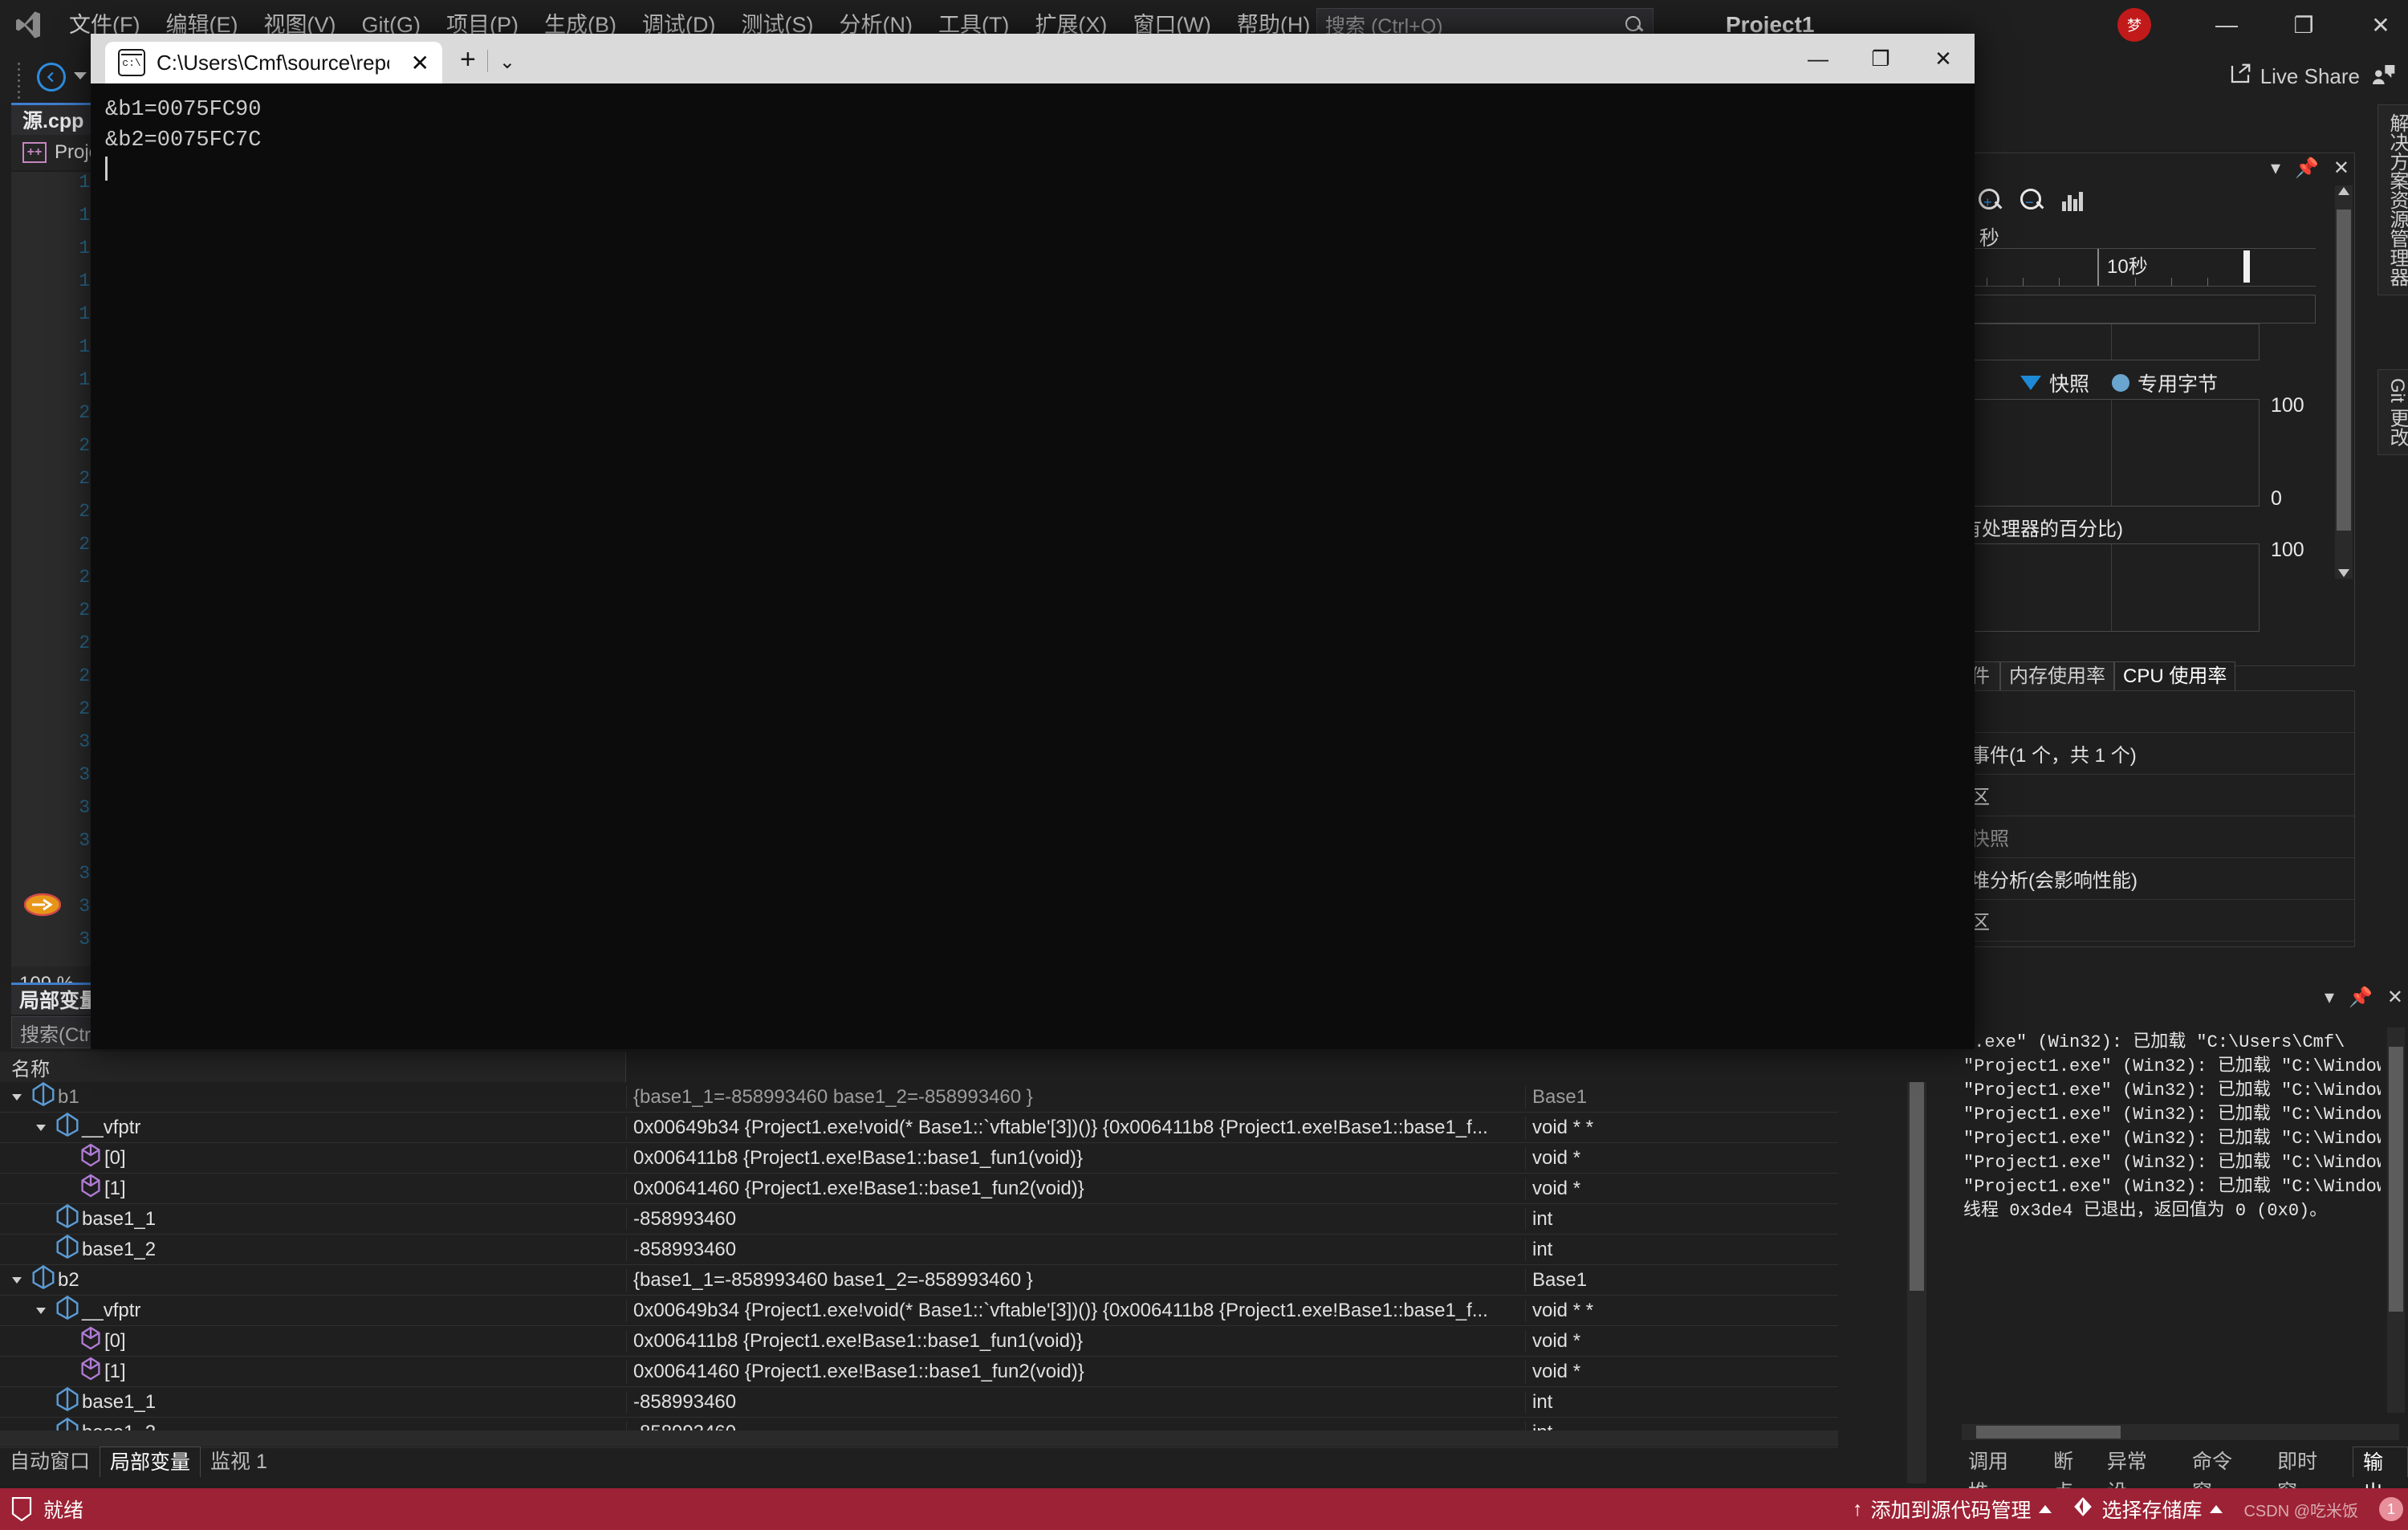  What do you see at coordinates (150, 1462) in the screenshot?
I see `tab-locals: 局部变量` at bounding box center [150, 1462].